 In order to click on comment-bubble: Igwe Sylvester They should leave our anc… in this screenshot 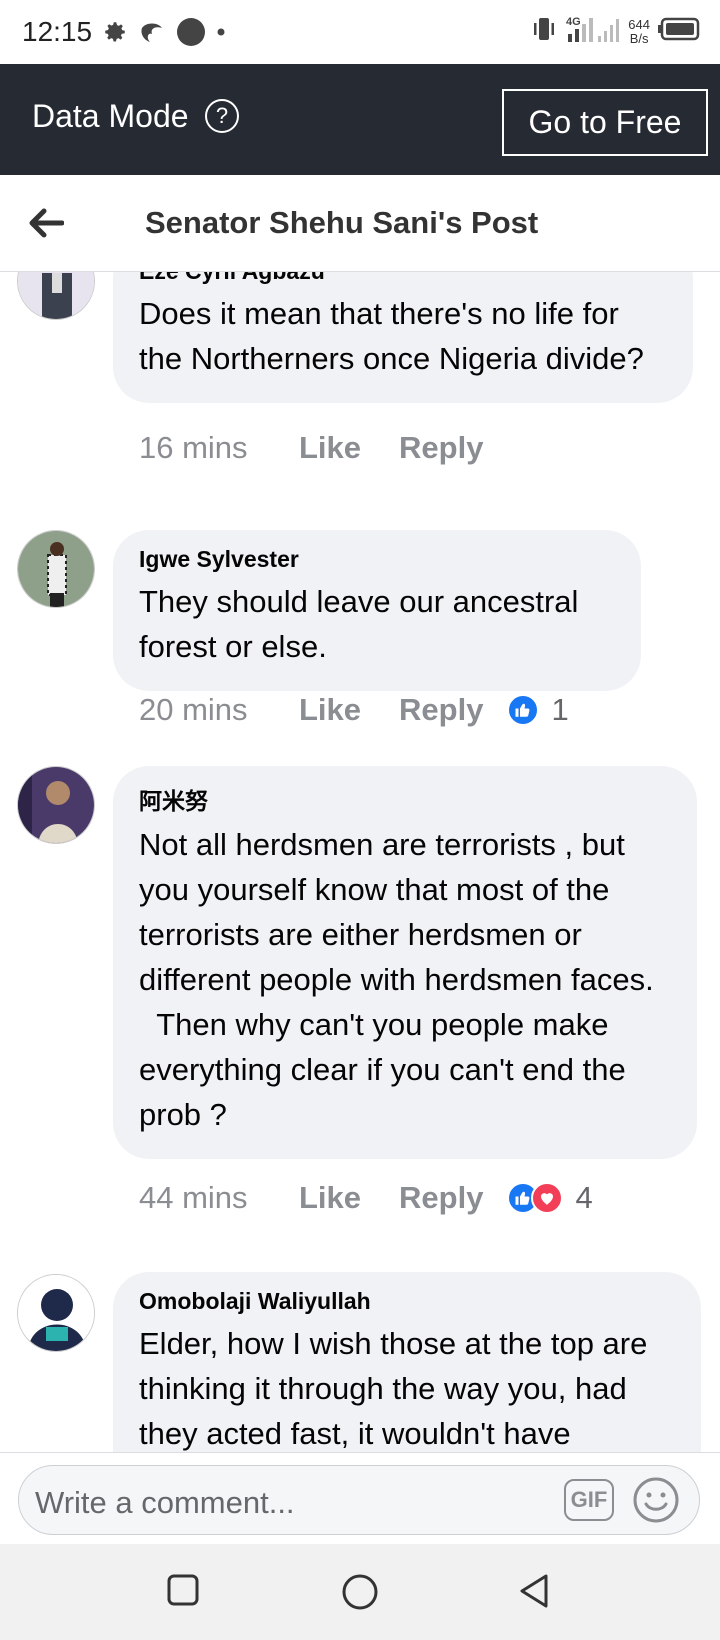, I will do `click(377, 610)`.